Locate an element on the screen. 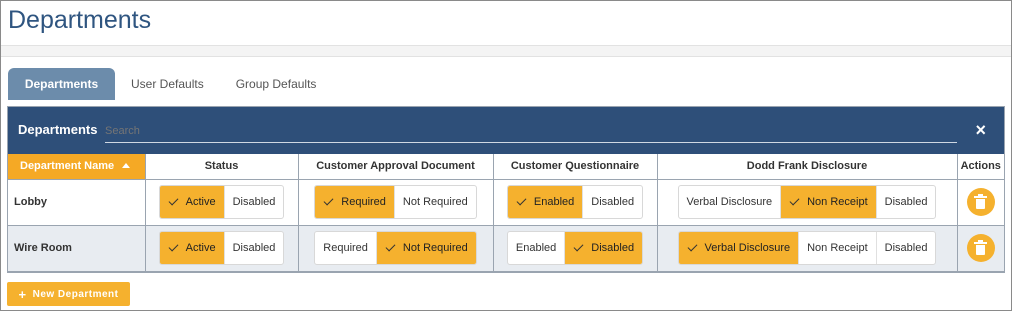  new-department-button: + New Department is located at coordinates (68, 294).